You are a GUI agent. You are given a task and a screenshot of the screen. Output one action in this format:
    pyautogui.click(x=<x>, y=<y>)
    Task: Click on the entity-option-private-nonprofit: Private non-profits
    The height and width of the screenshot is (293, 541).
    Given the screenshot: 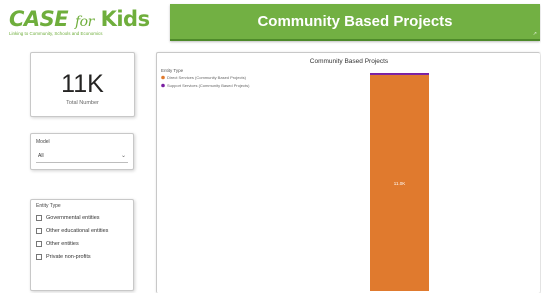 What is the action you would take?
    pyautogui.click(x=72, y=256)
    